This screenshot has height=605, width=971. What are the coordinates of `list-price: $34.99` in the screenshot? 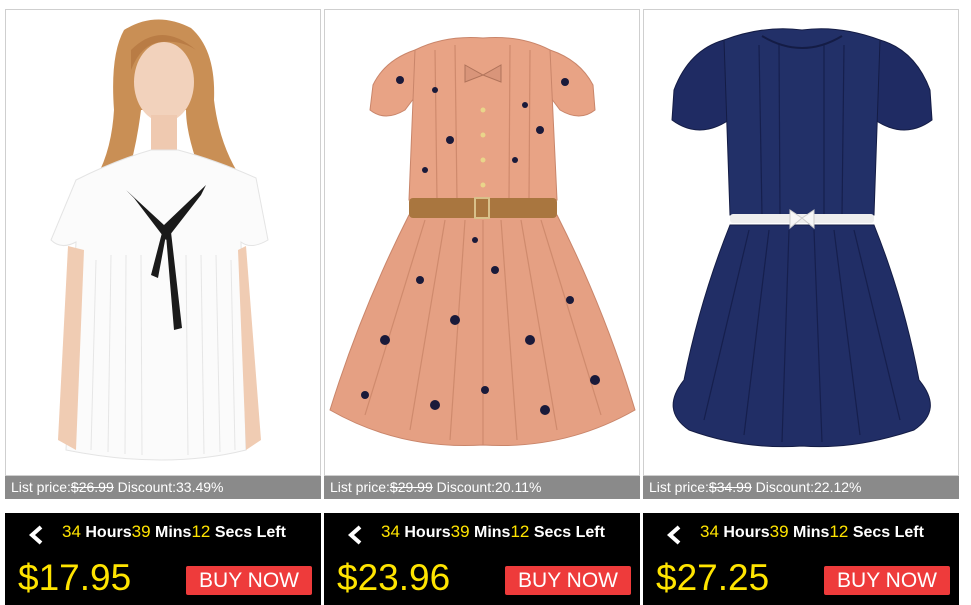 It's located at (730, 487).